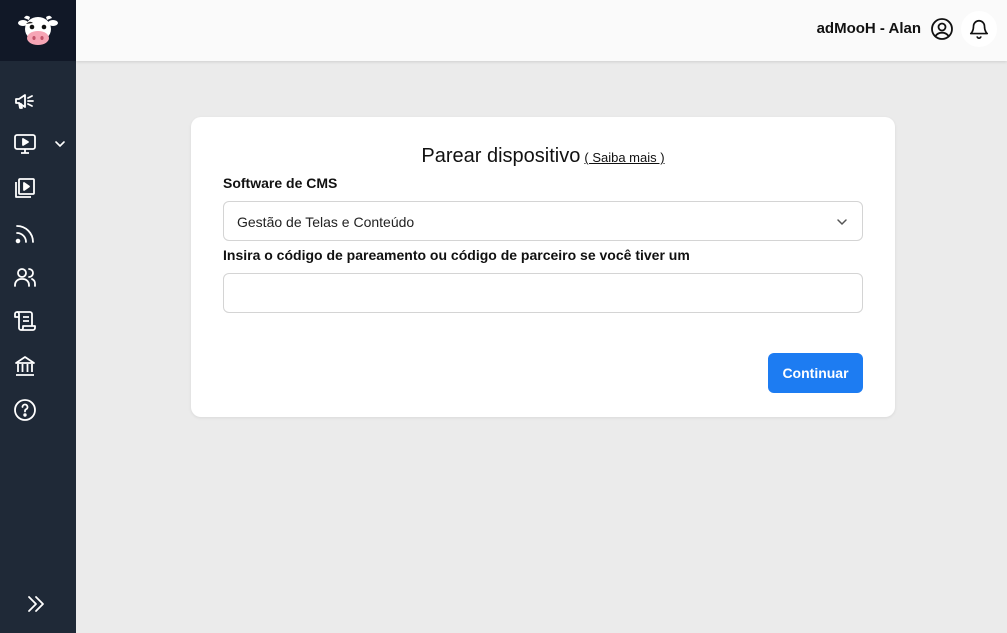 The width and height of the screenshot is (1007, 633). Describe the element at coordinates (541, 30) in the screenshot. I see `top-bar: adMooH - Alan` at that location.